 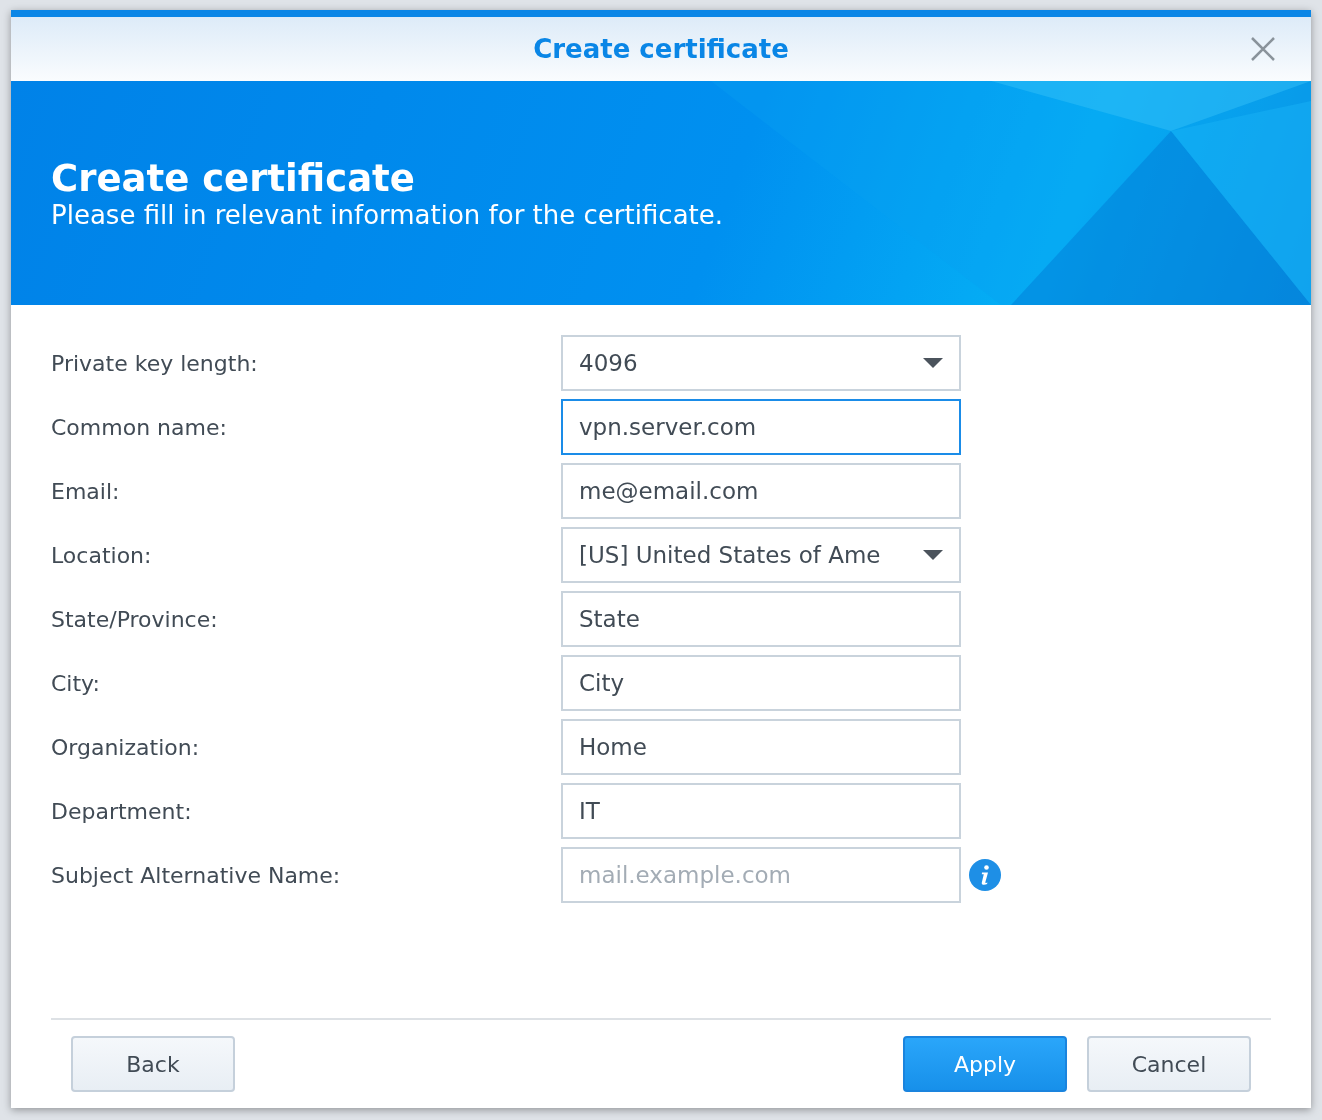 I want to click on info-icon, so click(x=985, y=875).